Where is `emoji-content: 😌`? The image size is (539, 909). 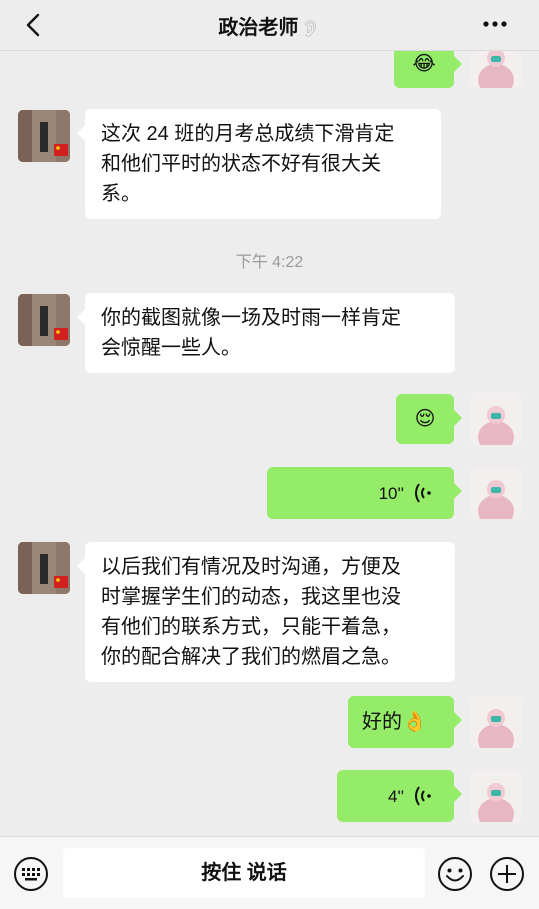 emoji-content: 😌 is located at coordinates (425, 419).